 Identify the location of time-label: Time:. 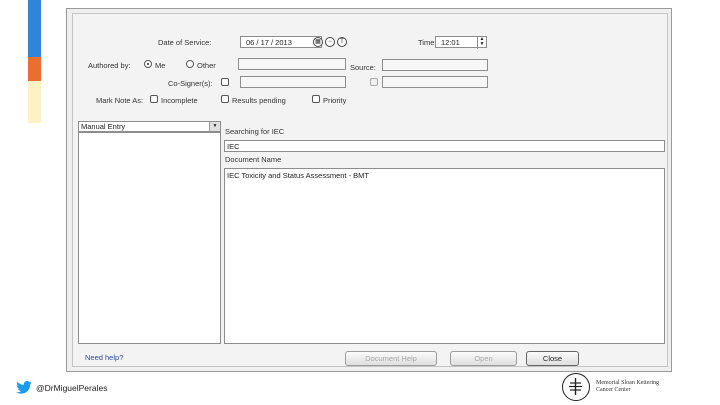
(427, 42).